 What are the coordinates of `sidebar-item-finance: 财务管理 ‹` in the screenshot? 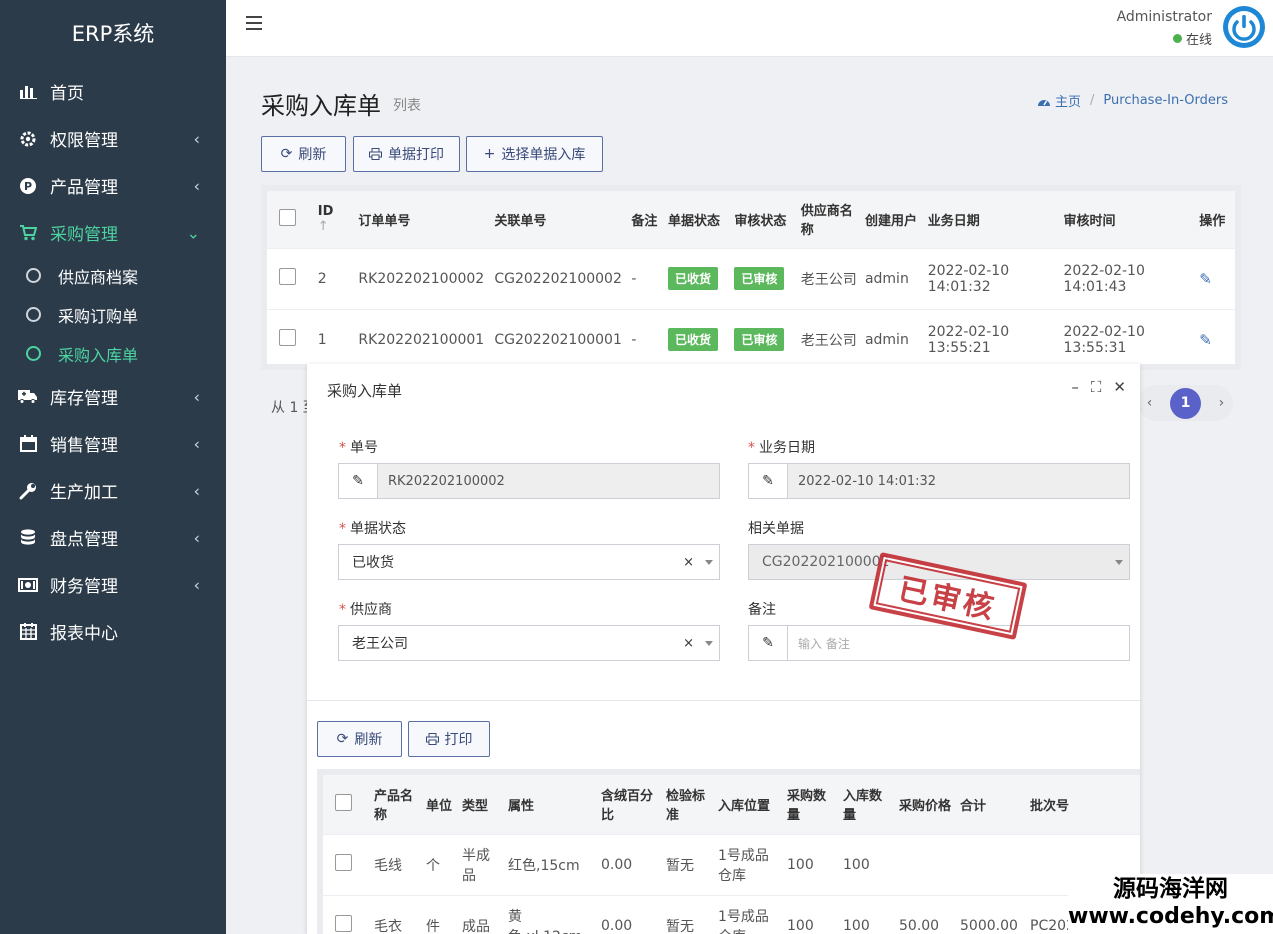 It's located at (113, 584).